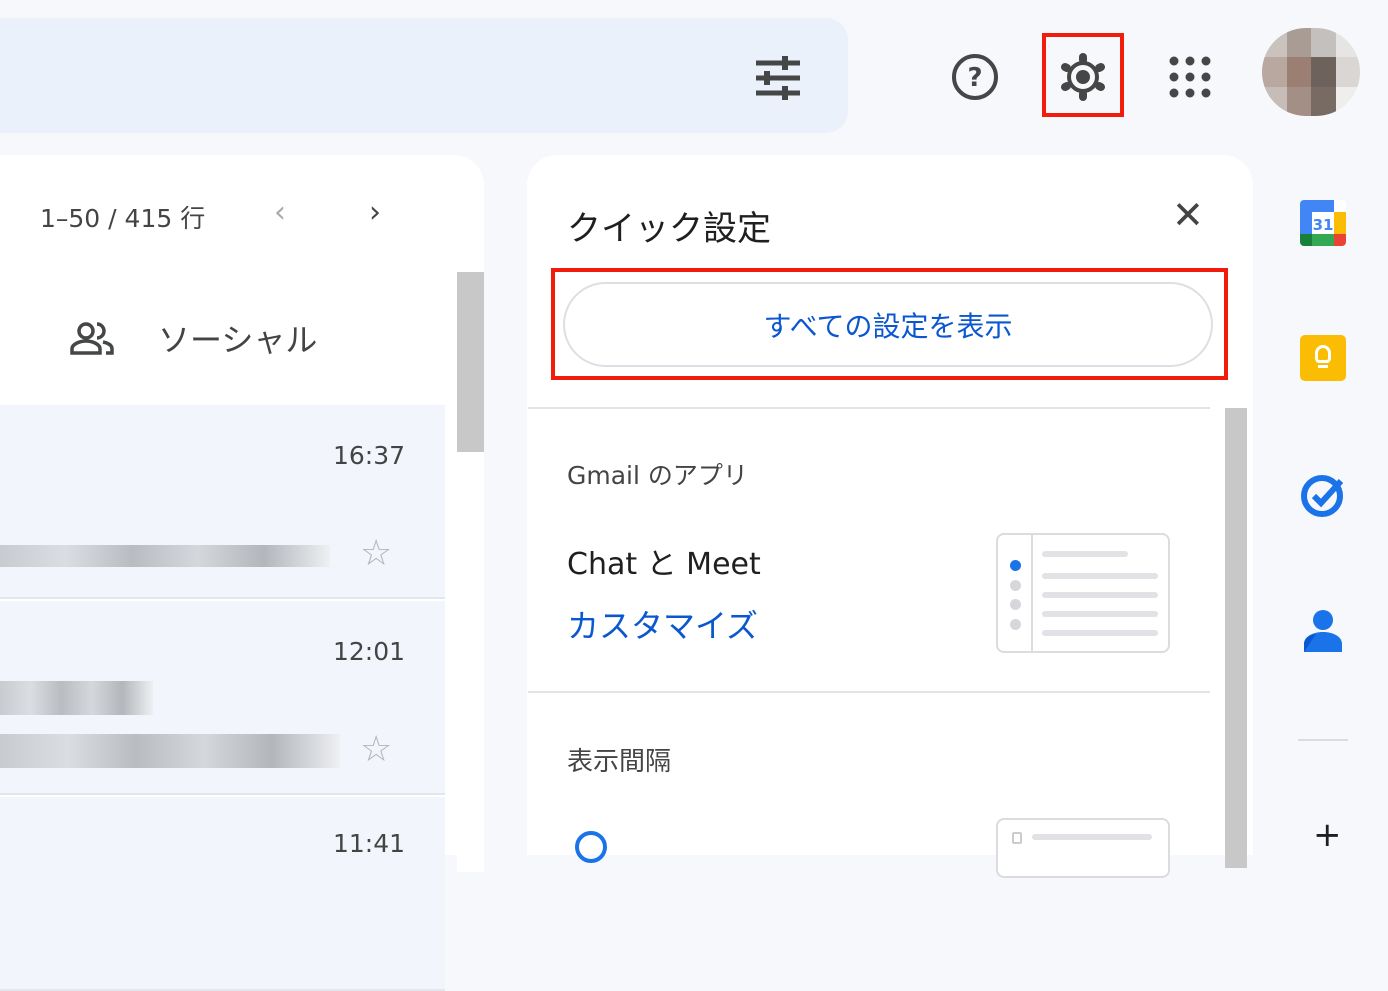 This screenshot has height=991, width=1388. I want to click on search-bar, so click(424, 75).